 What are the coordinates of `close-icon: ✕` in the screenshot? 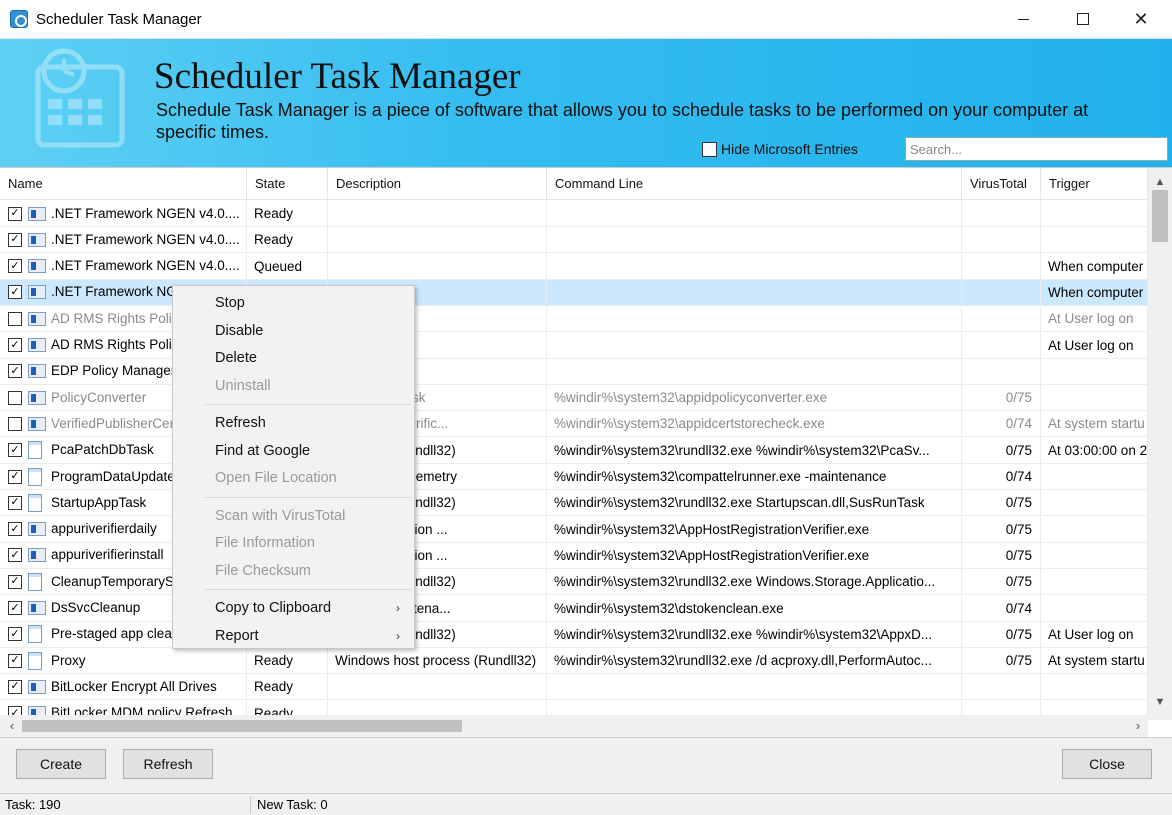 It's located at (1141, 18).